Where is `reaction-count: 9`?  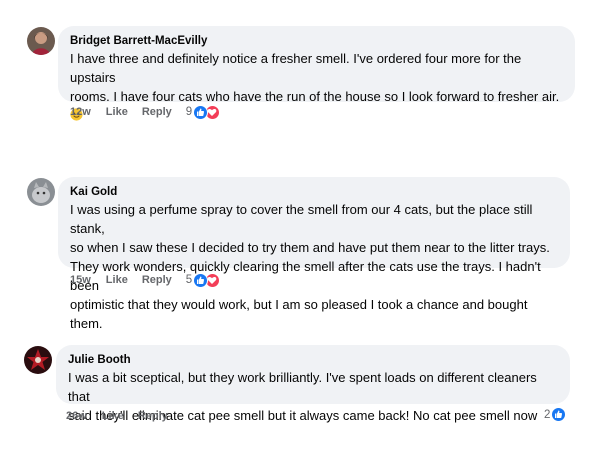 reaction-count: 9 is located at coordinates (189, 112).